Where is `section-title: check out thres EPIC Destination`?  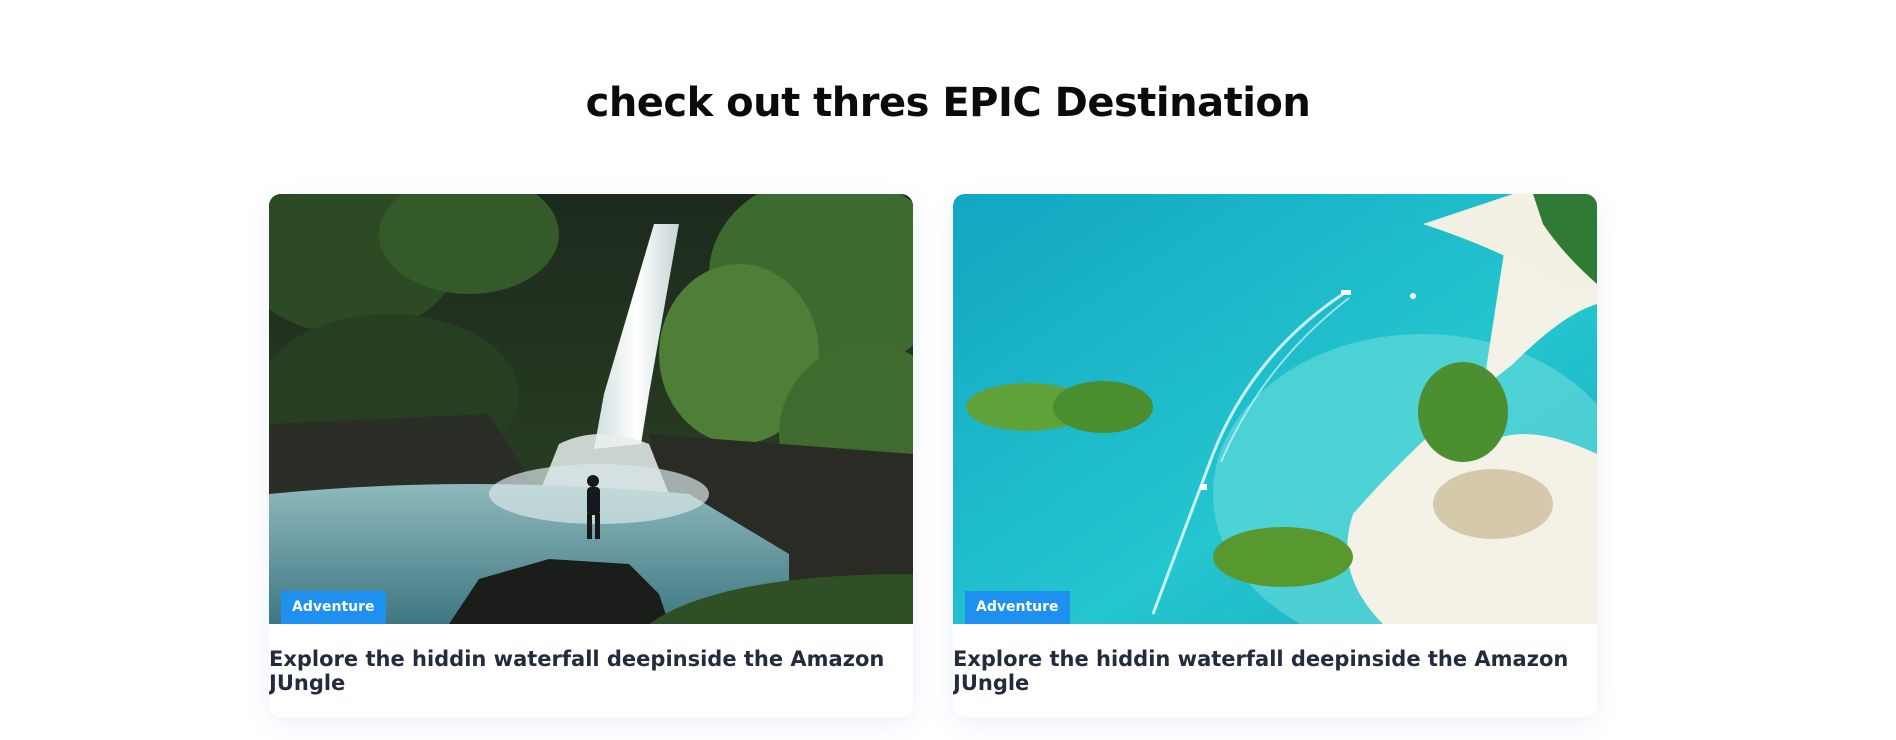
section-title: check out thres EPIC Destination is located at coordinates (948, 103).